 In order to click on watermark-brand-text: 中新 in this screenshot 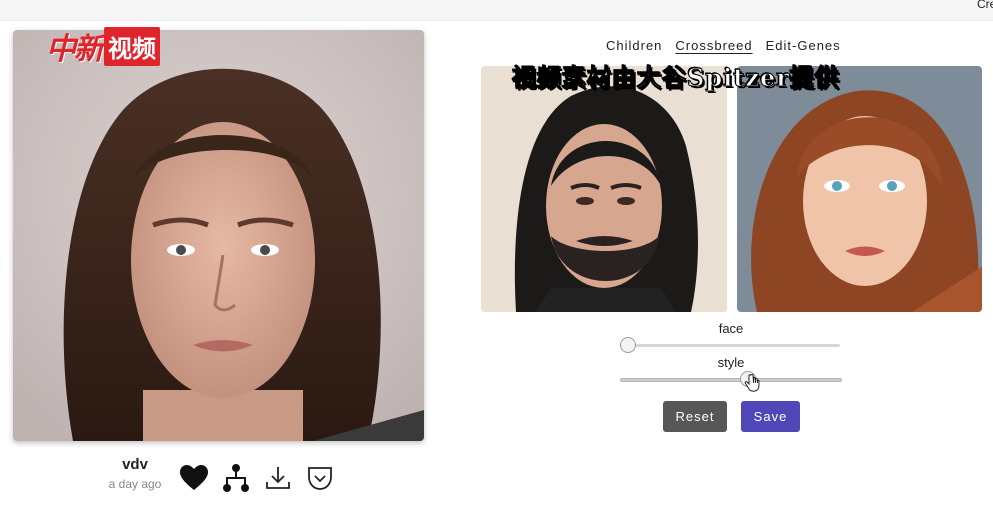, I will do `click(75, 49)`.